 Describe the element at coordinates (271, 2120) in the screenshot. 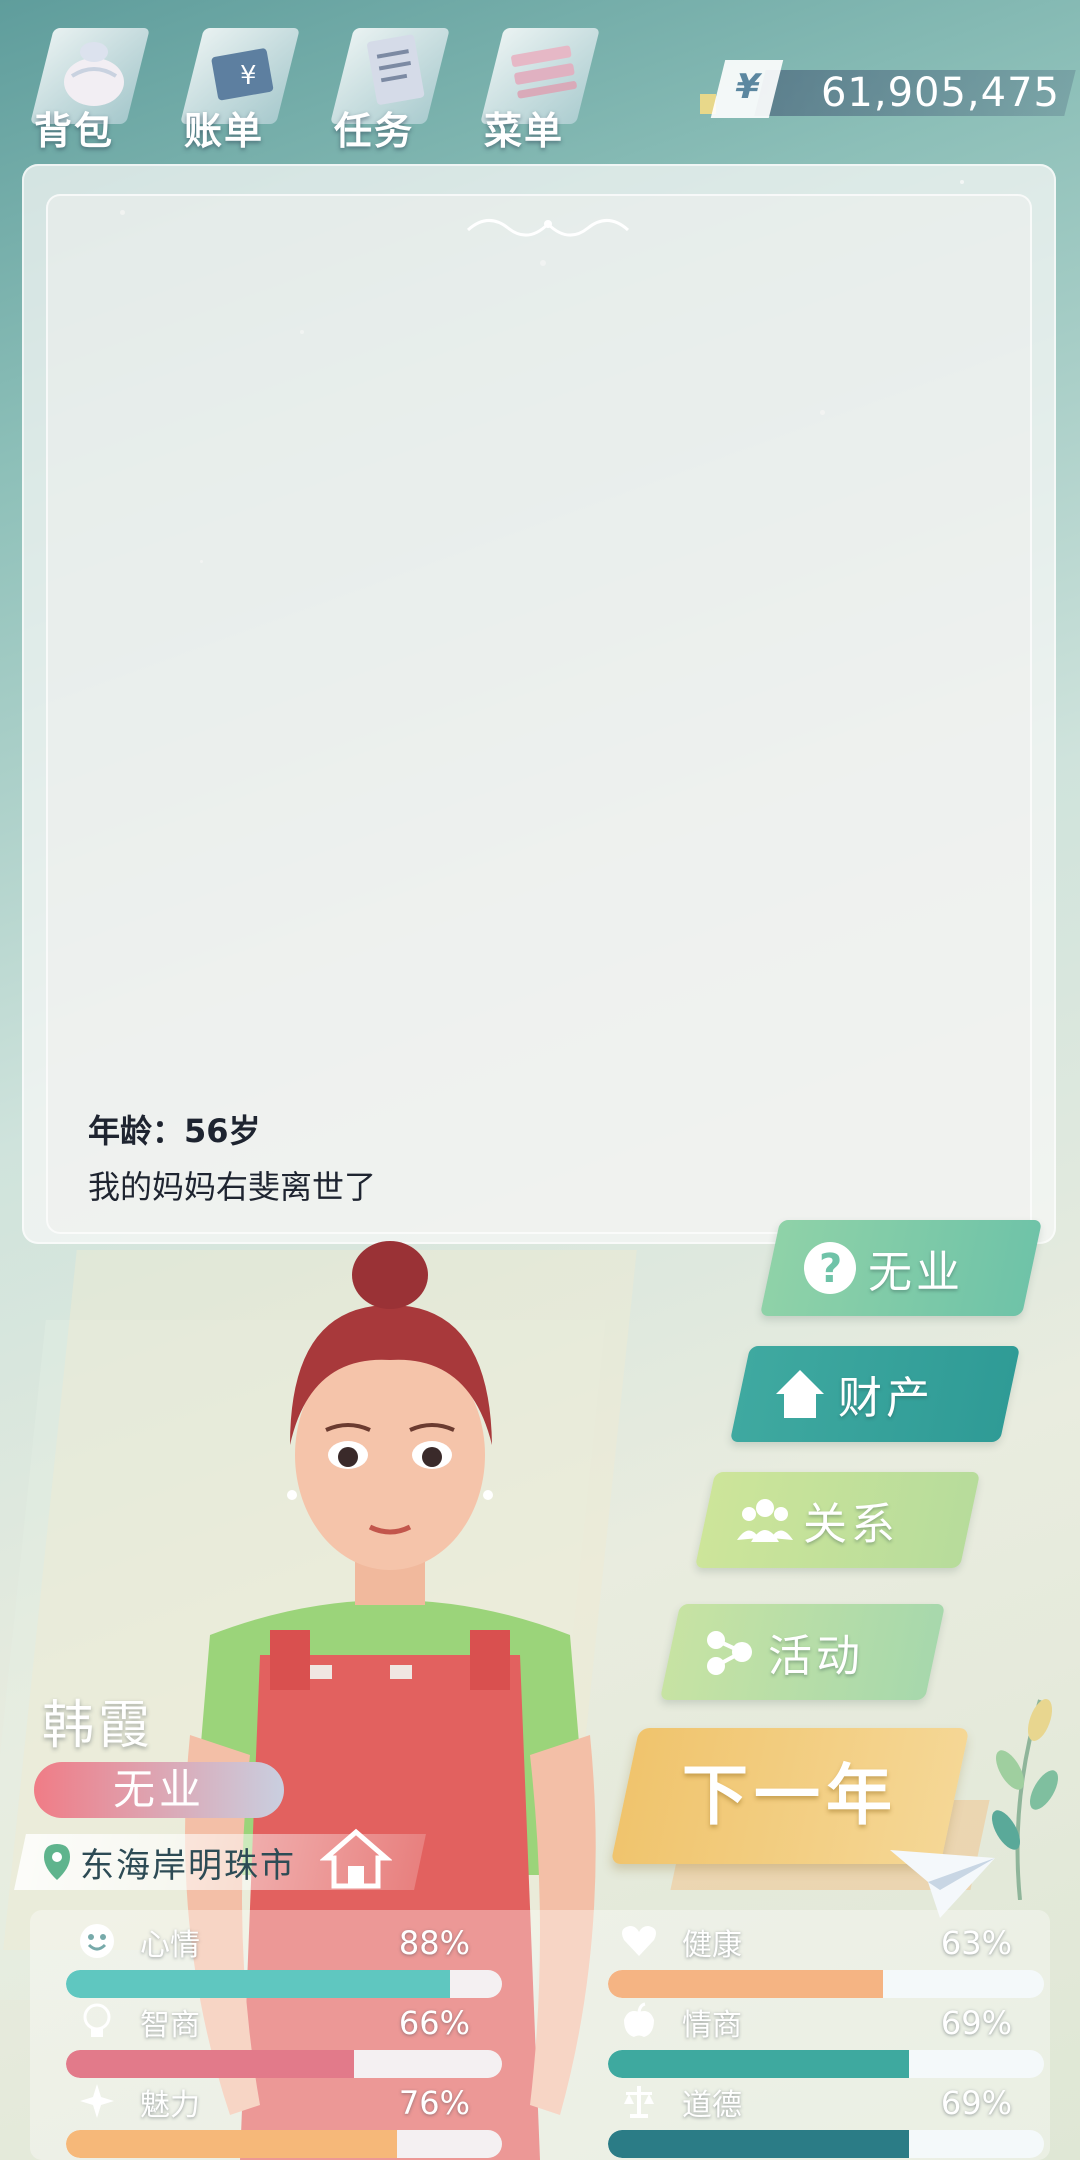

I see `stat-charm: 魅力 76%` at that location.